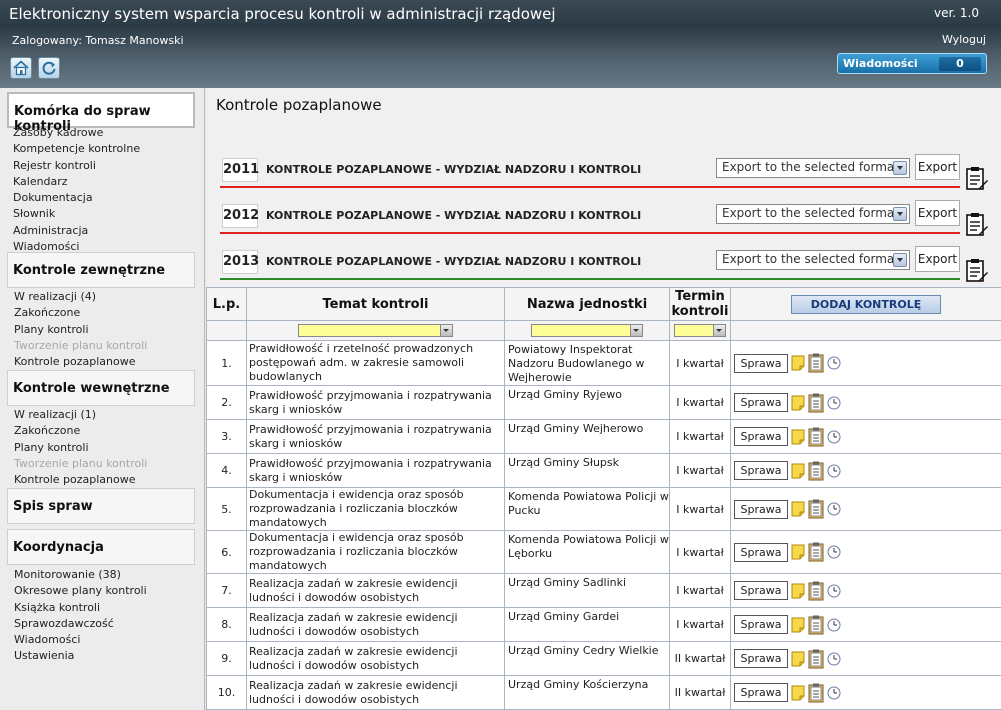  What do you see at coordinates (866, 304) in the screenshot?
I see `add-control-button: DODAJ KONTROLĘ` at bounding box center [866, 304].